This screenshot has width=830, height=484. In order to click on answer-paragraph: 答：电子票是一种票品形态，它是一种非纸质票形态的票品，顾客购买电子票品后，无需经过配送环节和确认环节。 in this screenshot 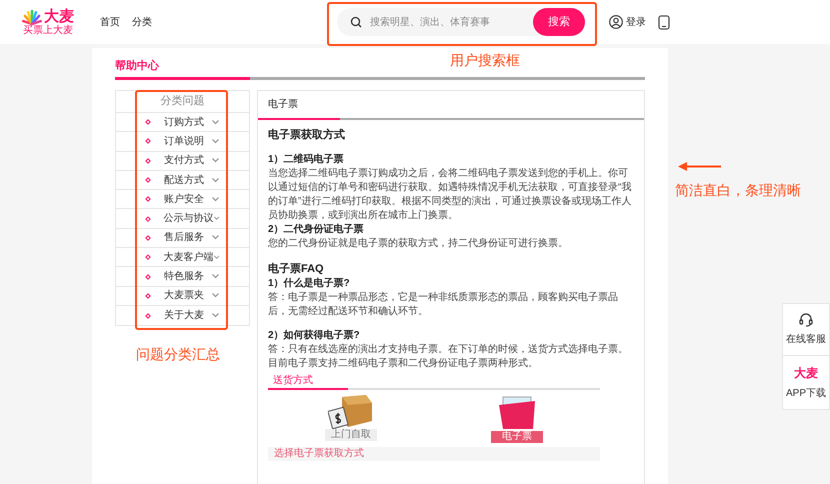, I will do `click(443, 305)`.